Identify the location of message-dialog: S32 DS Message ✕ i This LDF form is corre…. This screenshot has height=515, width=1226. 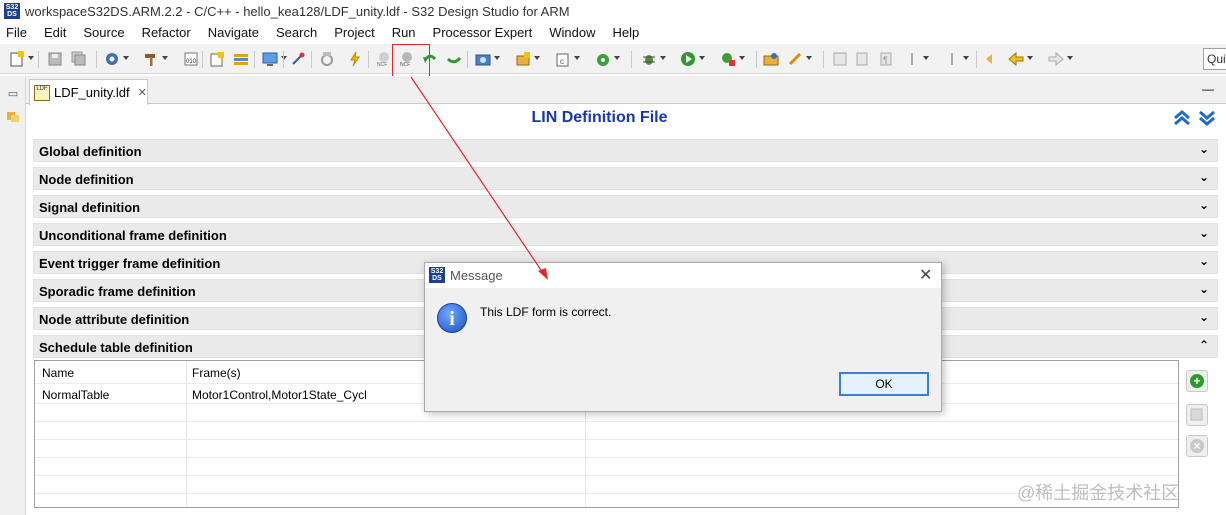
(683, 337).